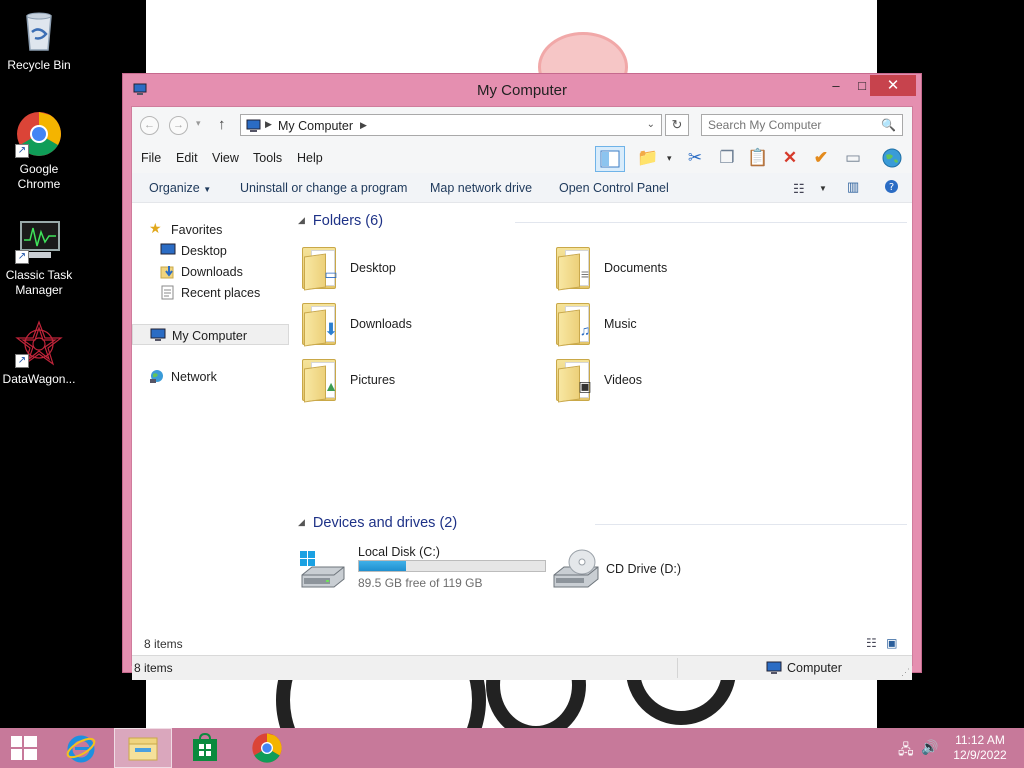 The height and width of the screenshot is (768, 1024). Describe the element at coordinates (423, 568) in the screenshot. I see `drive-local-disk-c: Local Disk (C:) 89.5 GB free of 119 GB` at that location.